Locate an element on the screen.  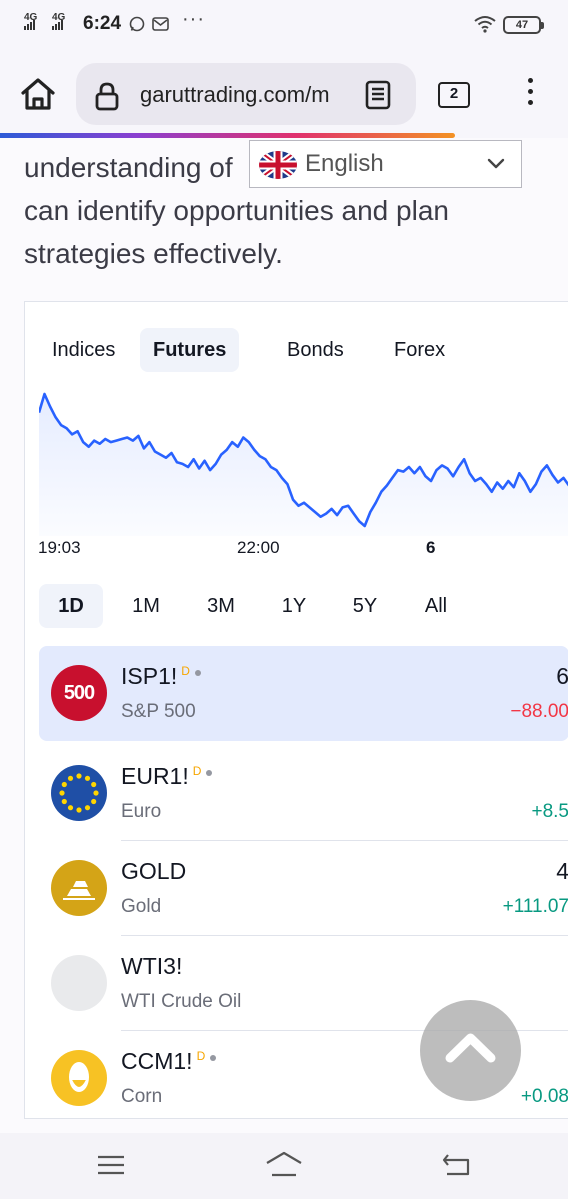
ticker-text: WTI3! is located at coordinates (151, 966).